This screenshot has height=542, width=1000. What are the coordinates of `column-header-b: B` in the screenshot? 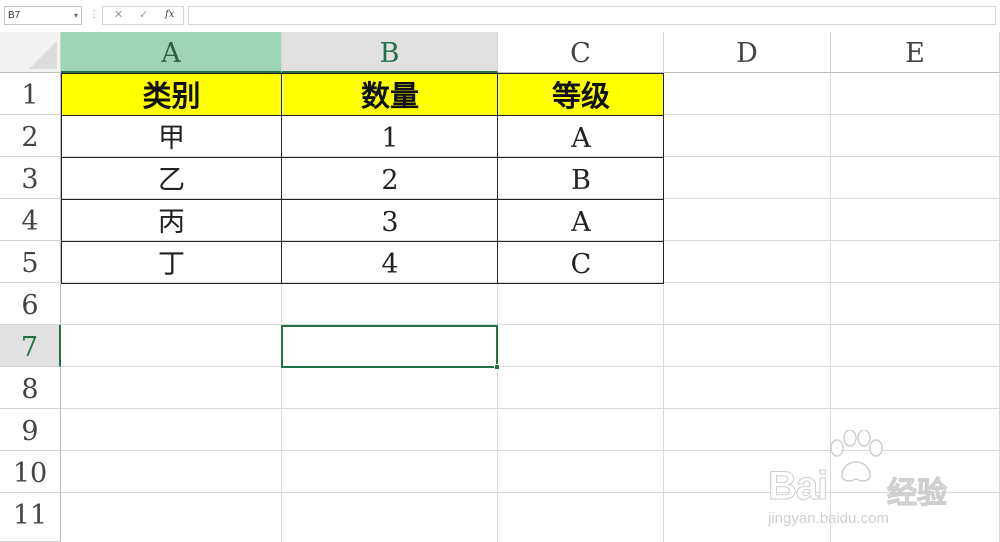 It's located at (390, 52).